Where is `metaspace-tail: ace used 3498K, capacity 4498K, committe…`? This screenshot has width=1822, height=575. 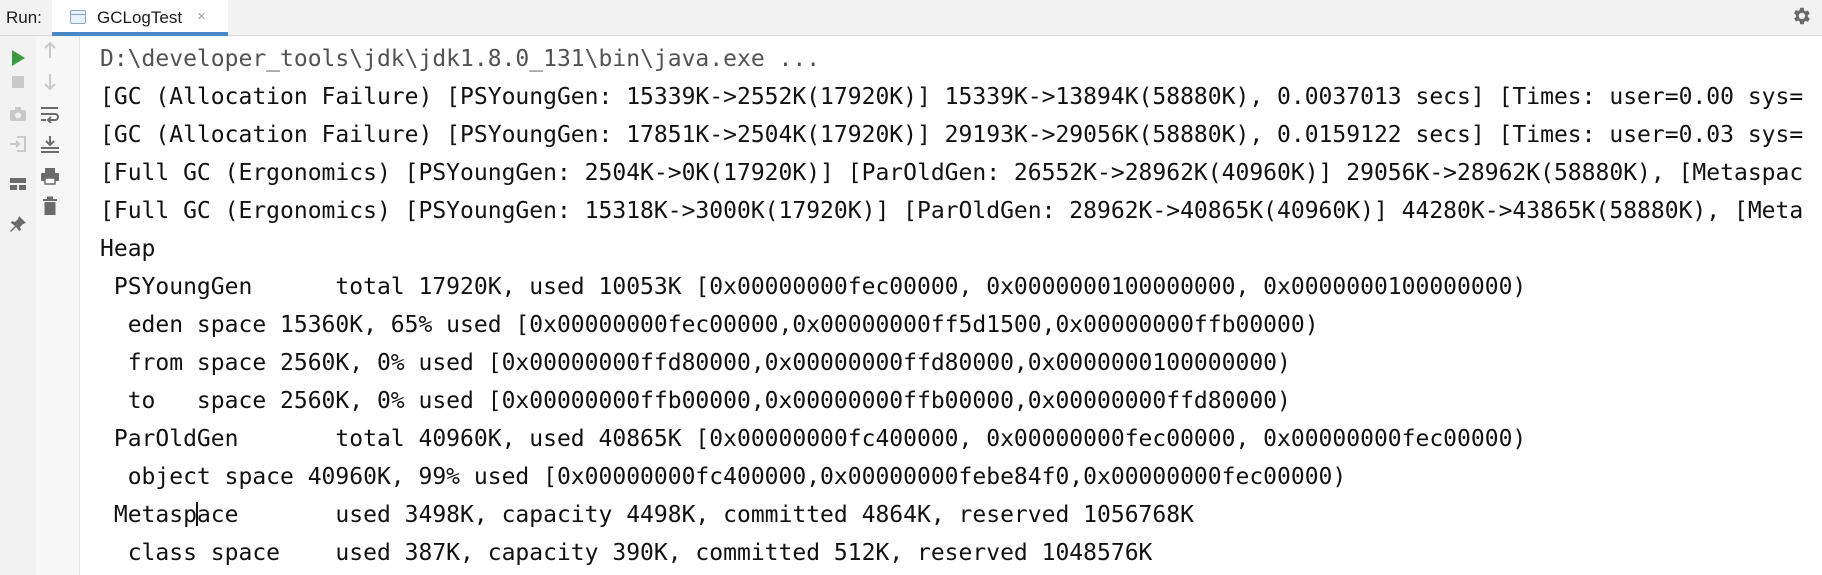 metaspace-tail: ace used 3498K, capacity 4498K, committe… is located at coordinates (695, 515).